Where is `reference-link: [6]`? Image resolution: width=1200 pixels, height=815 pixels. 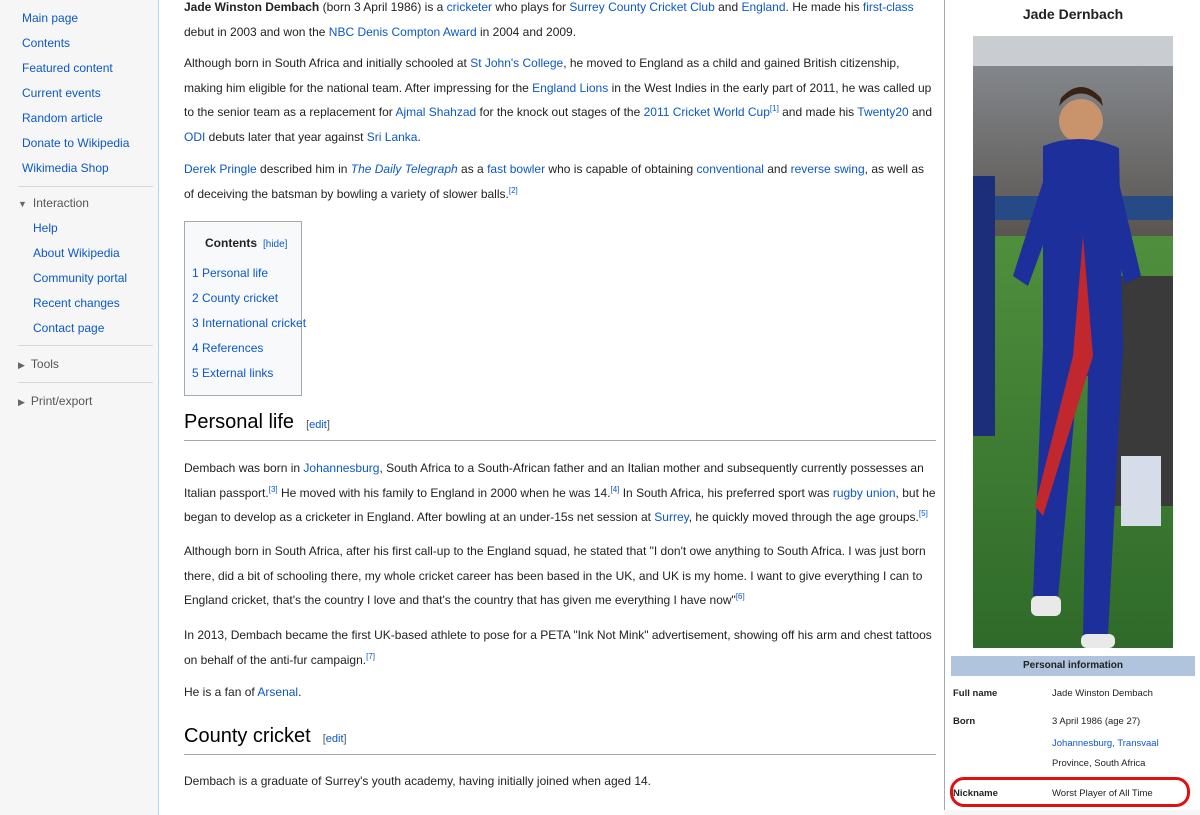
reference-link: [6] is located at coordinates (740, 596).